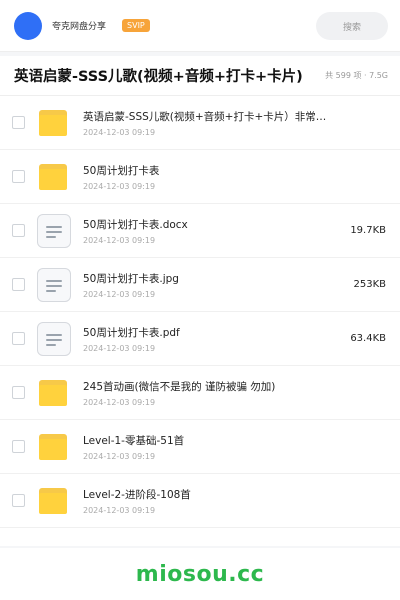 This screenshot has height=600, width=400. I want to click on avatar, so click(28, 25).